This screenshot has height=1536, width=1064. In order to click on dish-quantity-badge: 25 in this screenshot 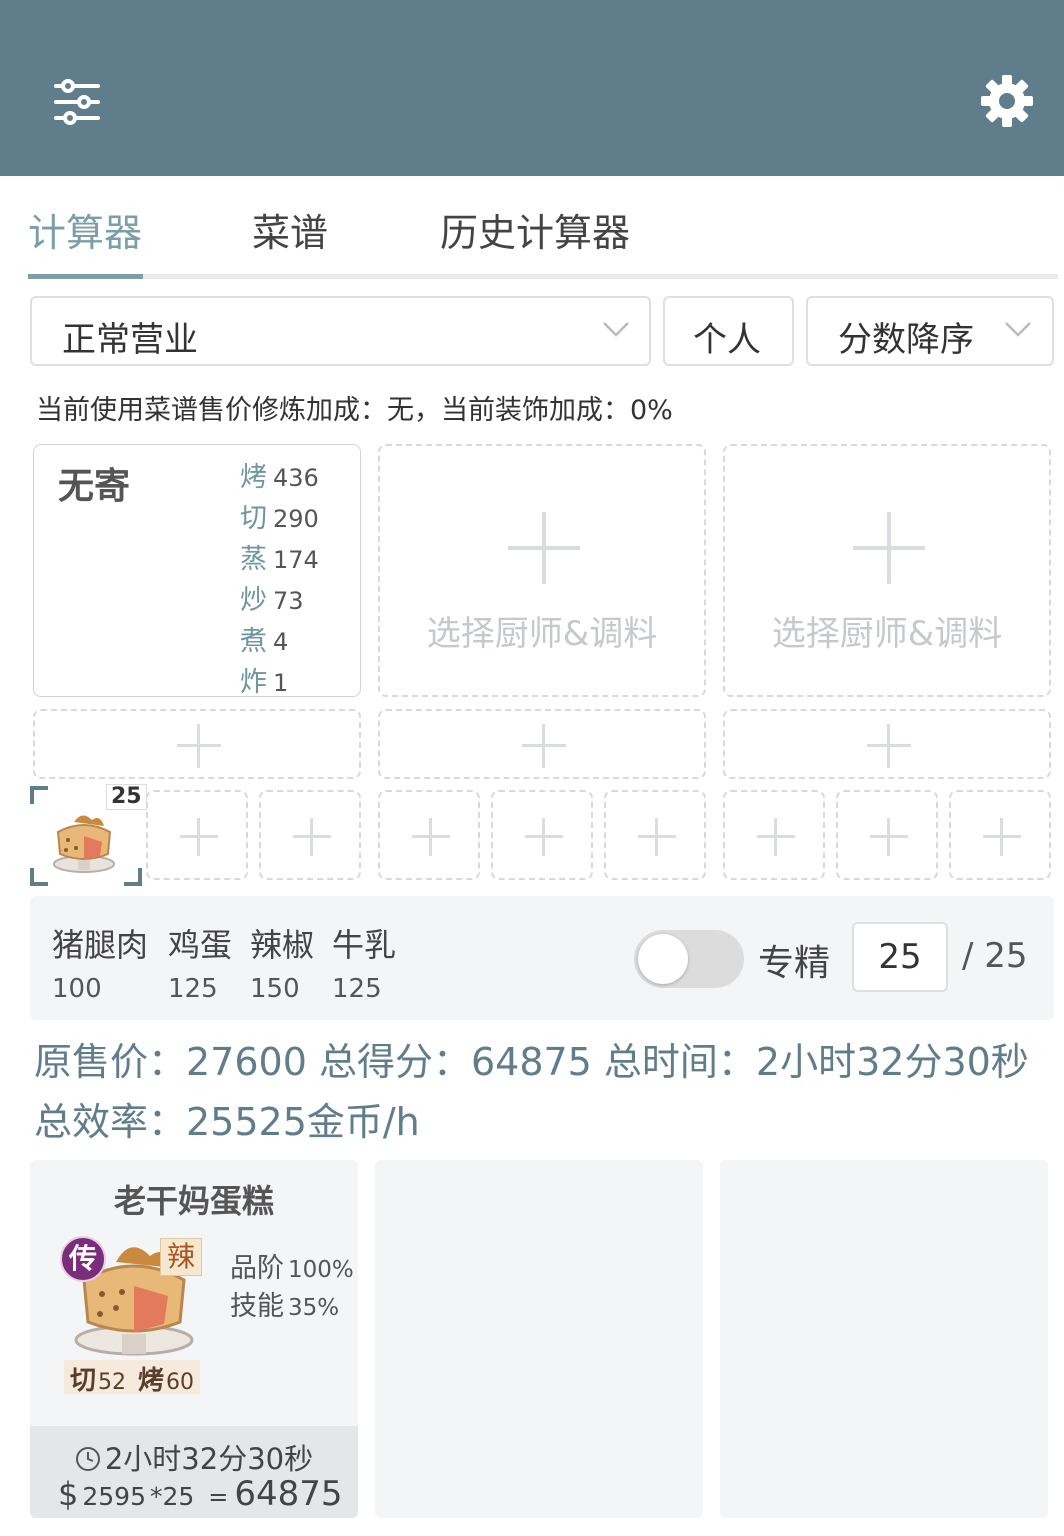, I will do `click(126, 797)`.